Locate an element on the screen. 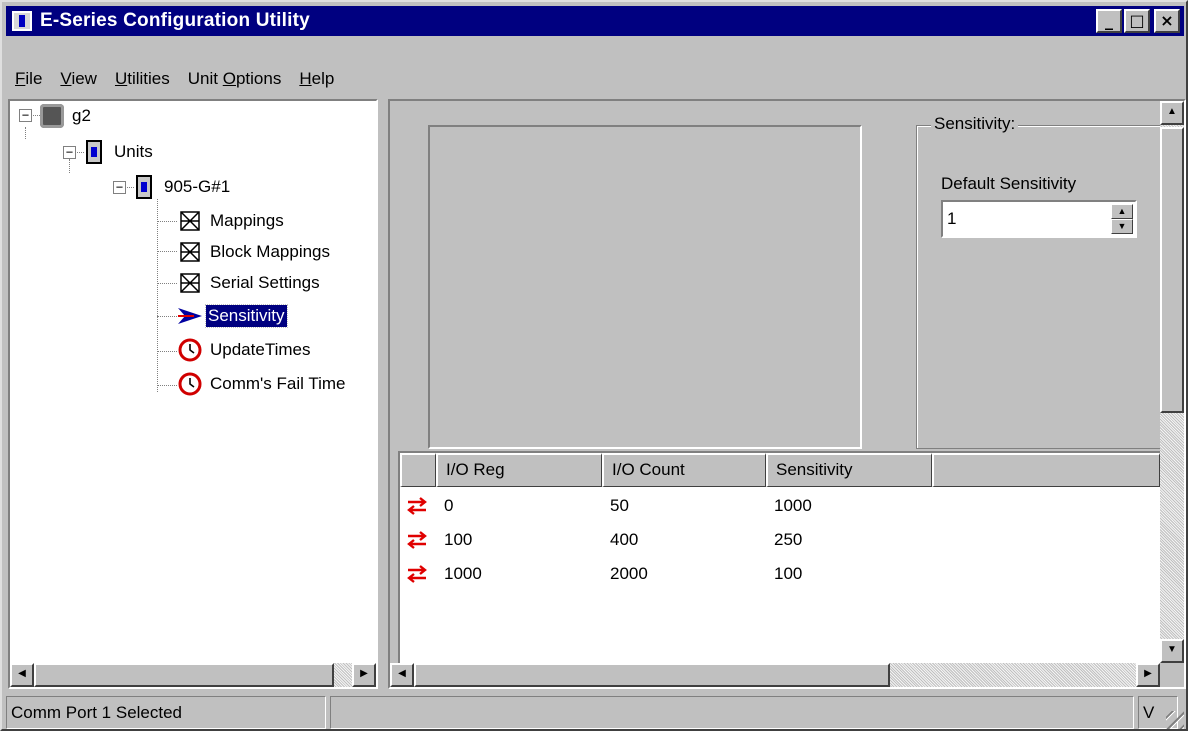 This screenshot has width=1188, height=731. cell-io-reg: 100 is located at coordinates (458, 539).